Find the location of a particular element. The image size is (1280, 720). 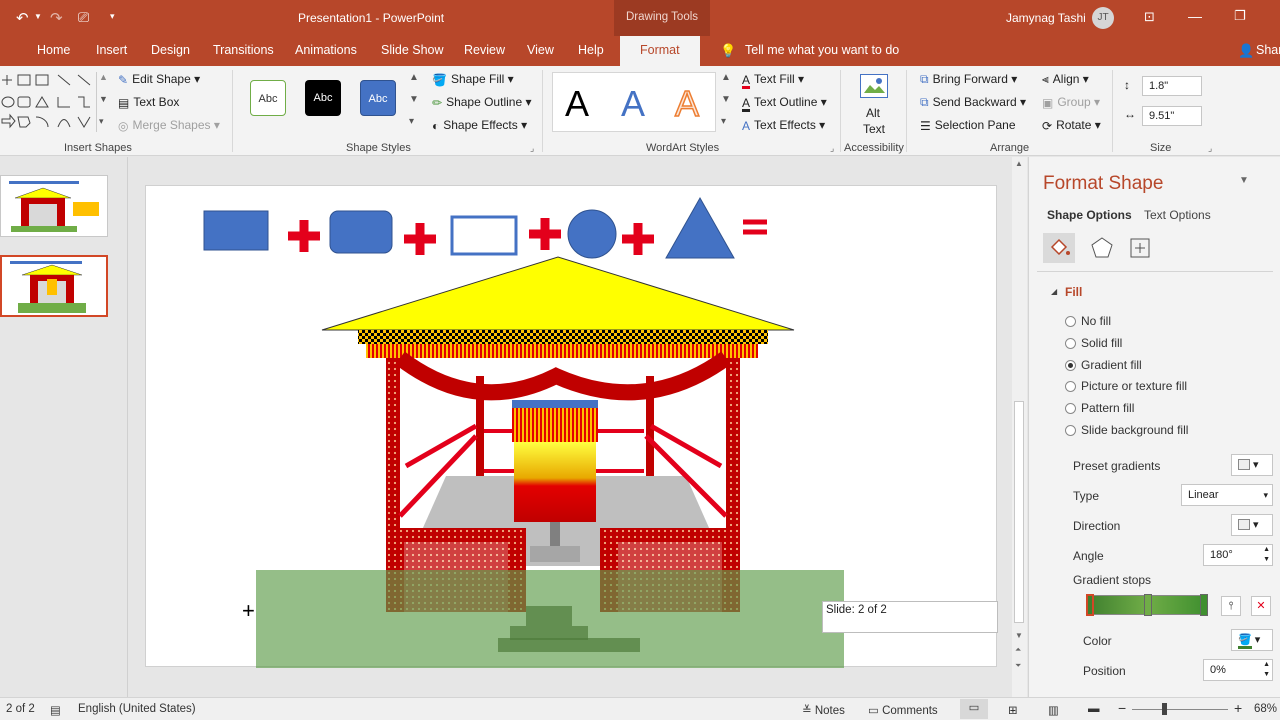

radio-gradient-fill: Gradient fill is located at coordinates (1103, 365).